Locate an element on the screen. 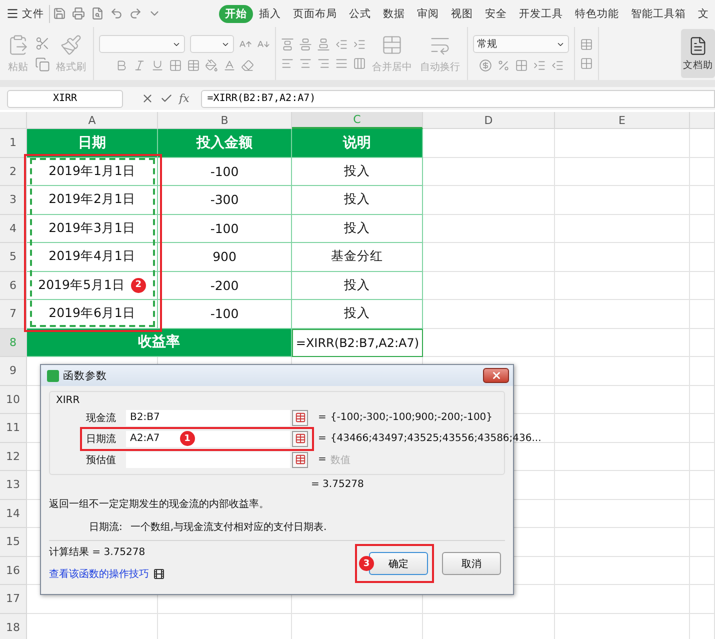  border-icon is located at coordinates (175, 65).